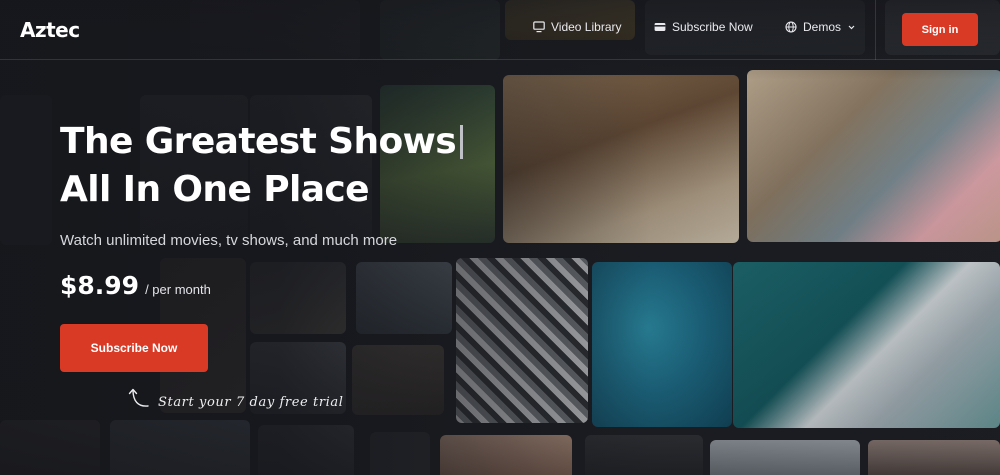 The height and width of the screenshot is (475, 1000). Describe the element at coordinates (100, 285) in the screenshot. I see `price: $8.99` at that location.